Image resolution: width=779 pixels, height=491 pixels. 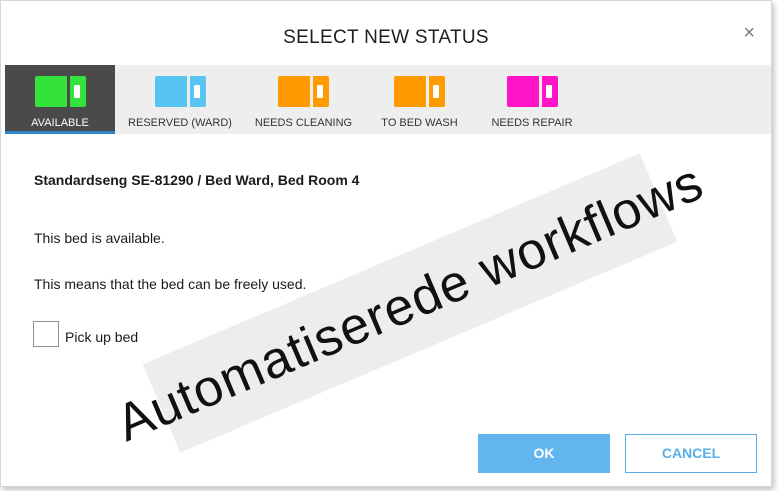 What do you see at coordinates (180, 123) in the screenshot?
I see `tab-label: RESERVED (WARD)` at bounding box center [180, 123].